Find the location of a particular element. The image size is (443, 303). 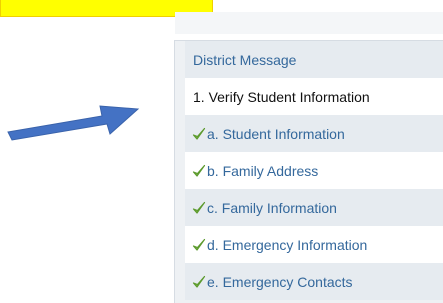

menu-item-district-message: District Message is located at coordinates (314, 59).